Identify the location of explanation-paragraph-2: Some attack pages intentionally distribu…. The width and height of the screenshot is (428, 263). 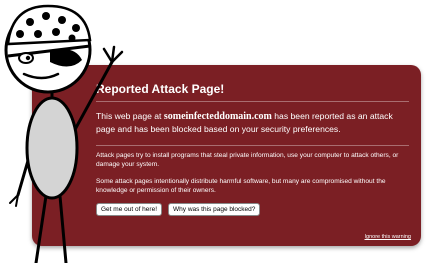
(241, 186).